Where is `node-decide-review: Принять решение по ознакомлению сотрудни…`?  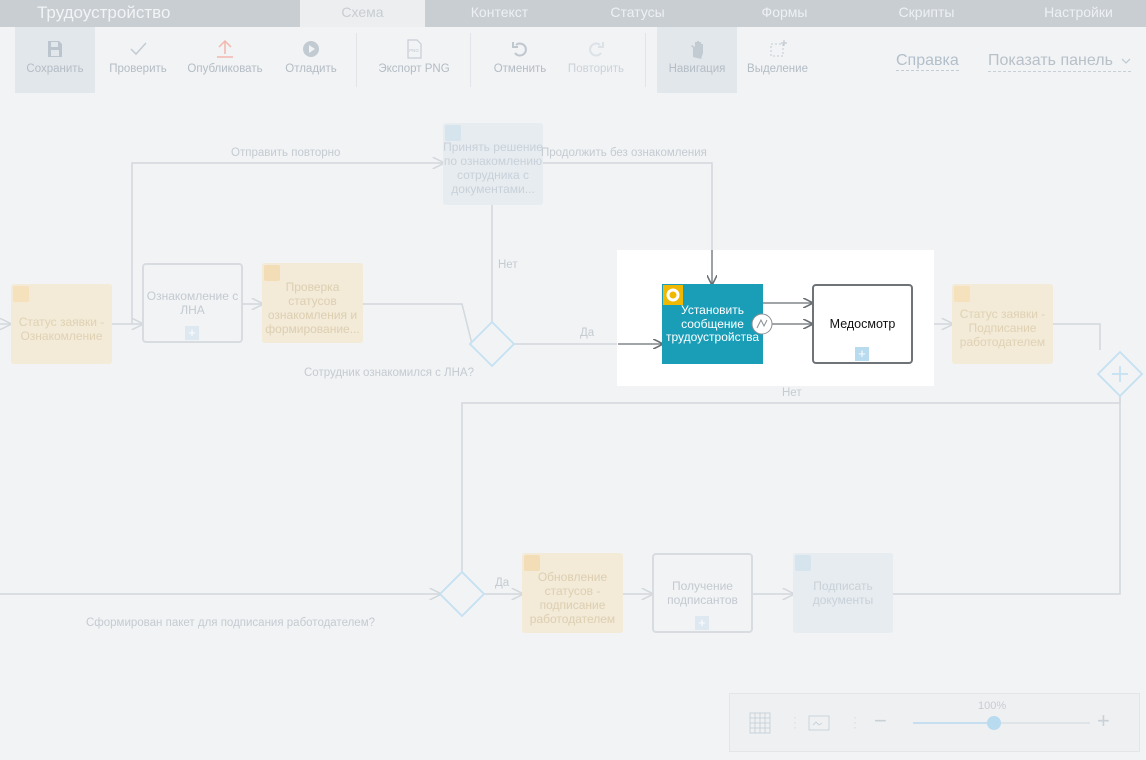
node-decide-review: Принять решение по ознакомлению сотрудни… is located at coordinates (493, 164).